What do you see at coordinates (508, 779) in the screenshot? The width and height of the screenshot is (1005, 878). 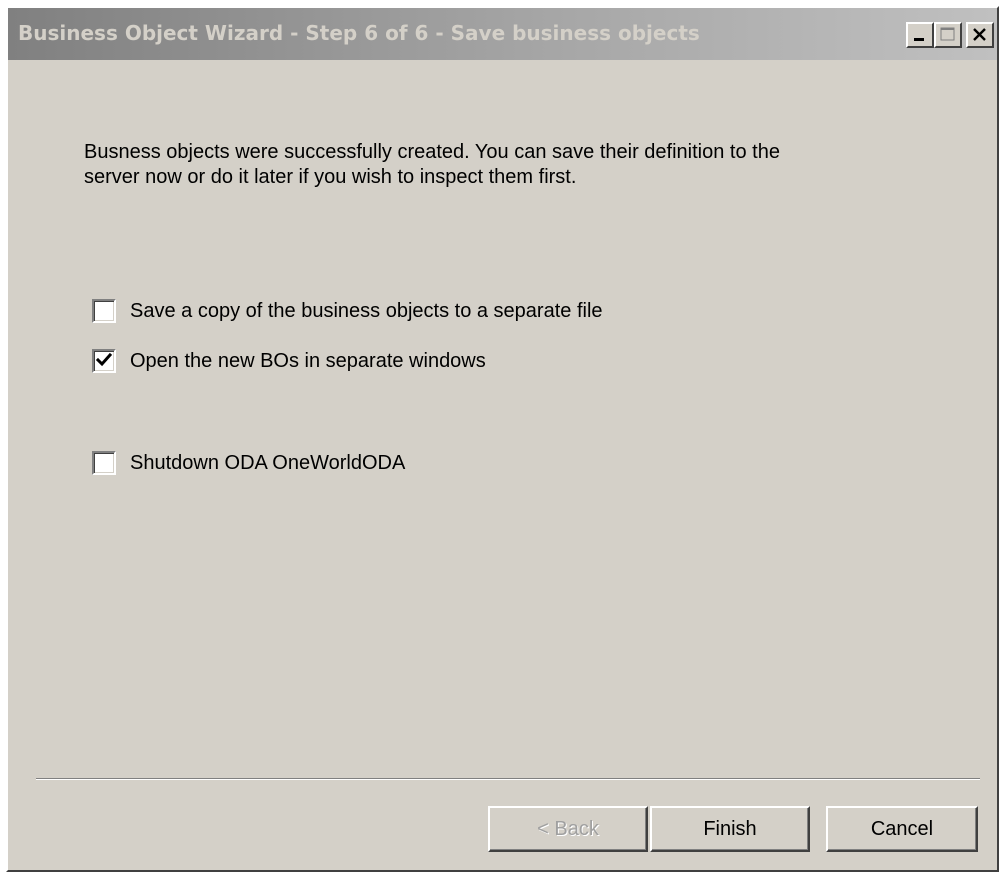 I see `footer-separator` at bounding box center [508, 779].